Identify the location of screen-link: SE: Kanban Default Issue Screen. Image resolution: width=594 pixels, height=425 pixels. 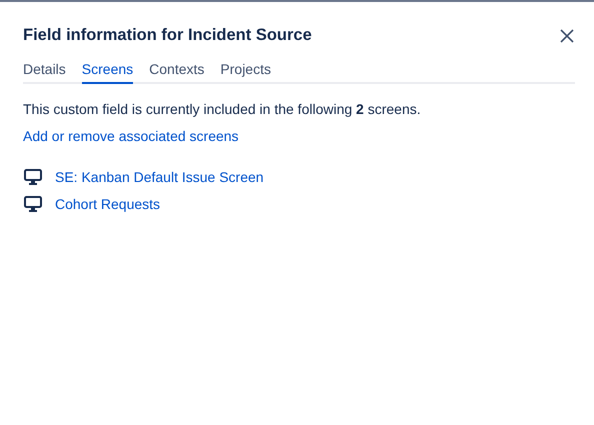
(159, 177).